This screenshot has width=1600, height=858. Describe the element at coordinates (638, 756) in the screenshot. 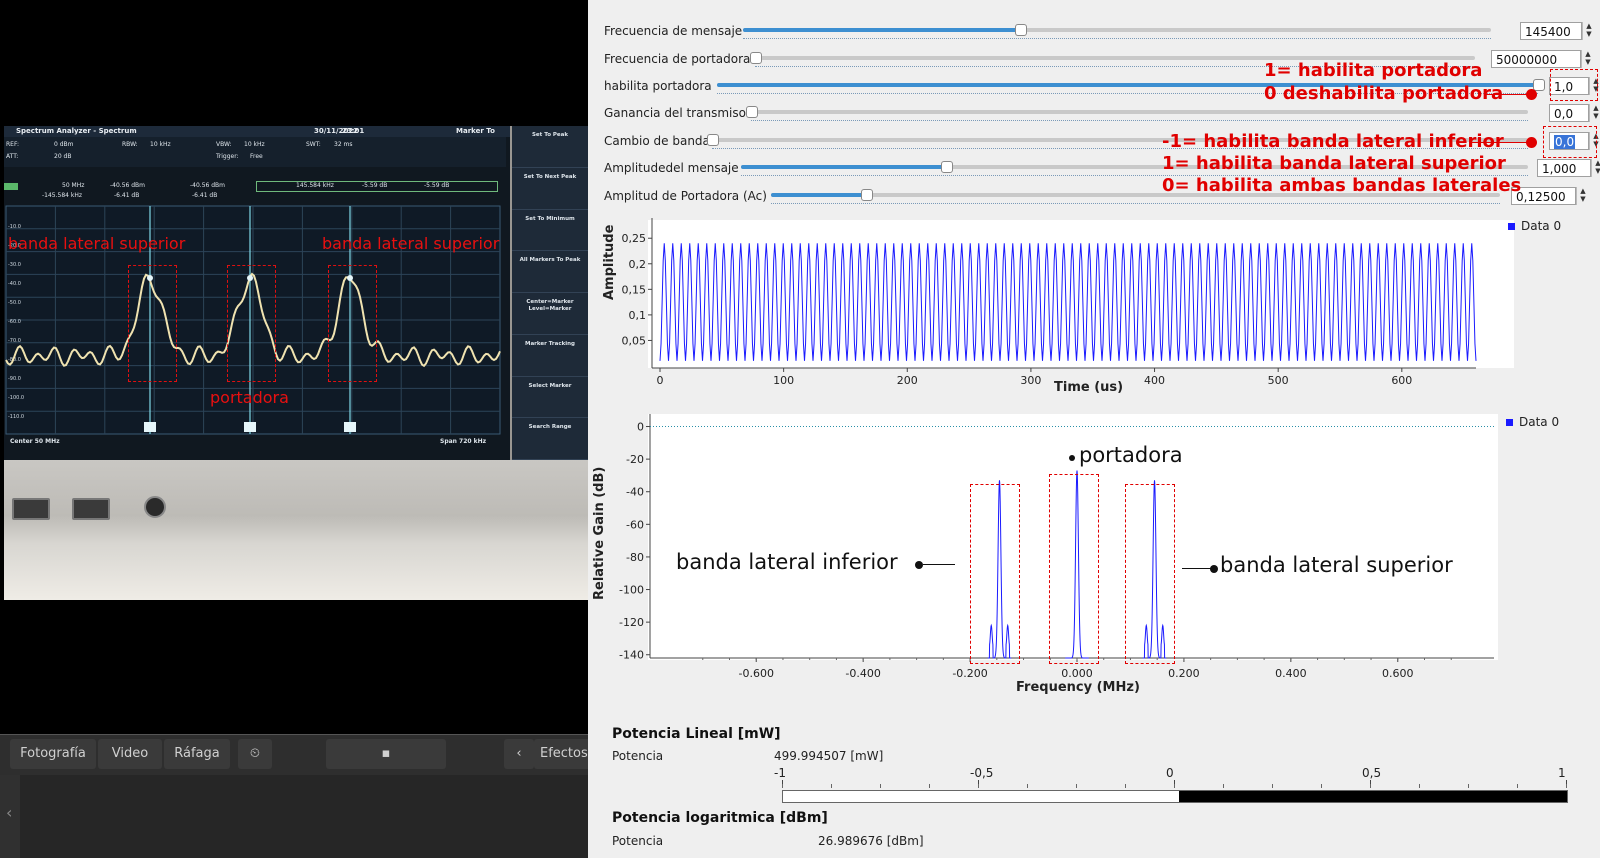

I see `linear-power-label: Potencia` at that location.